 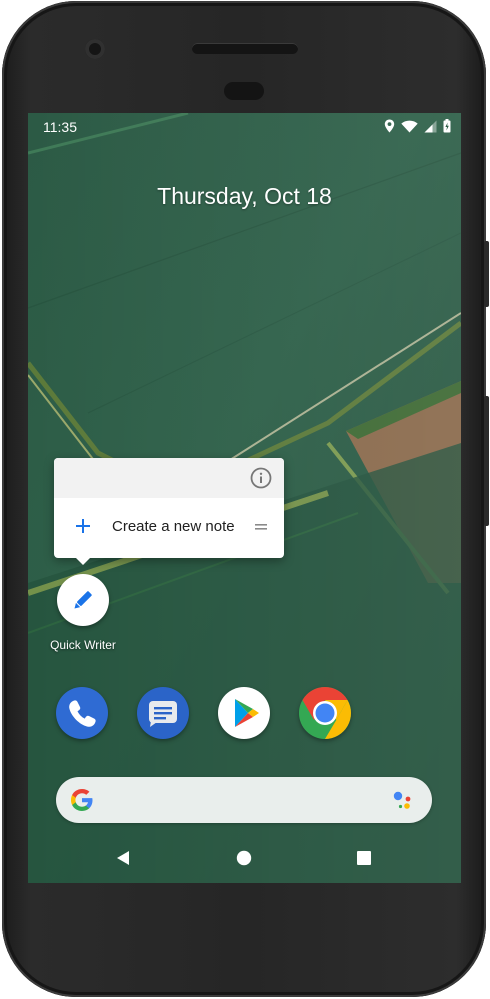 What do you see at coordinates (447, 126) in the screenshot?
I see `battery-icon` at bounding box center [447, 126].